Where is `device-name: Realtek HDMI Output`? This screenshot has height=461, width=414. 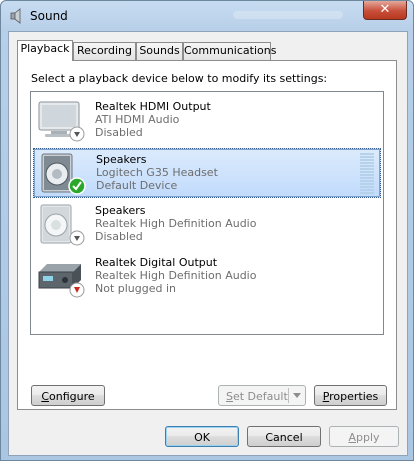
device-name: Realtek HDMI Output is located at coordinates (153, 106).